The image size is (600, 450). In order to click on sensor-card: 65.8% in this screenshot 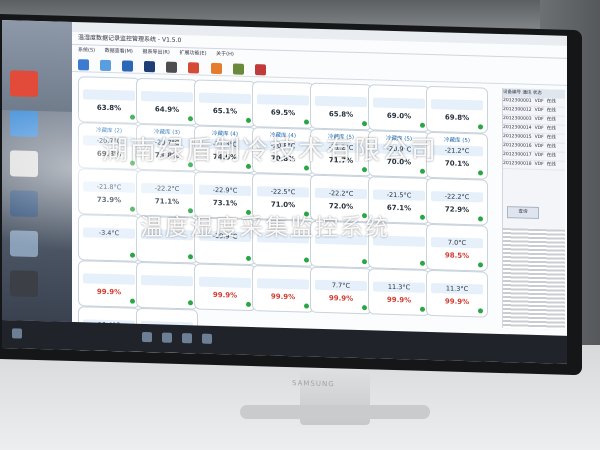, I will do `click(341, 106)`.